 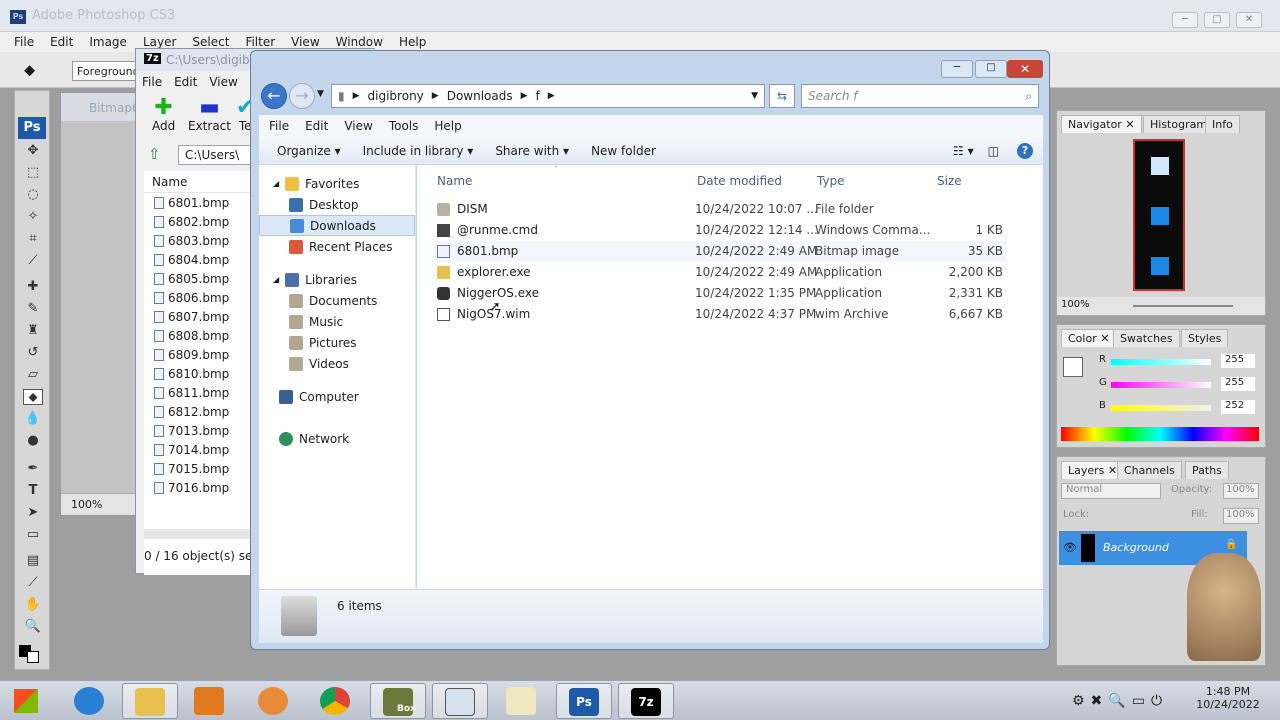 I want to click on search-icon: ⌕, so click(x=1028, y=96).